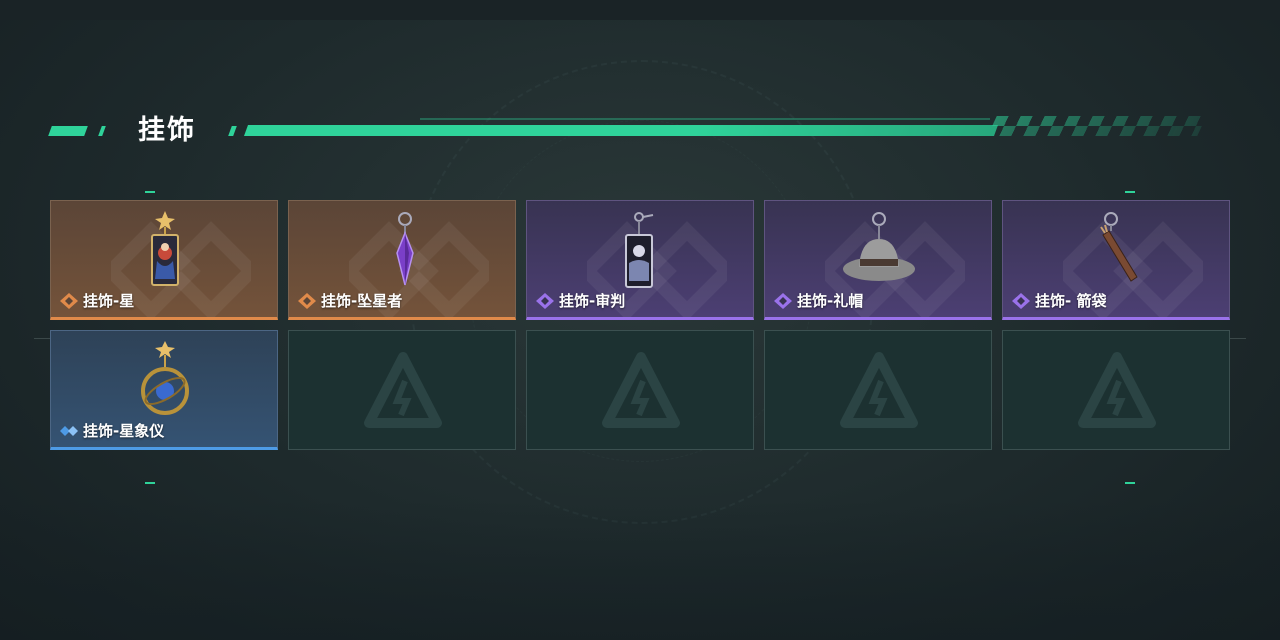 The image size is (1280, 640). I want to click on charm-name: 挂饰-星, so click(109, 301).